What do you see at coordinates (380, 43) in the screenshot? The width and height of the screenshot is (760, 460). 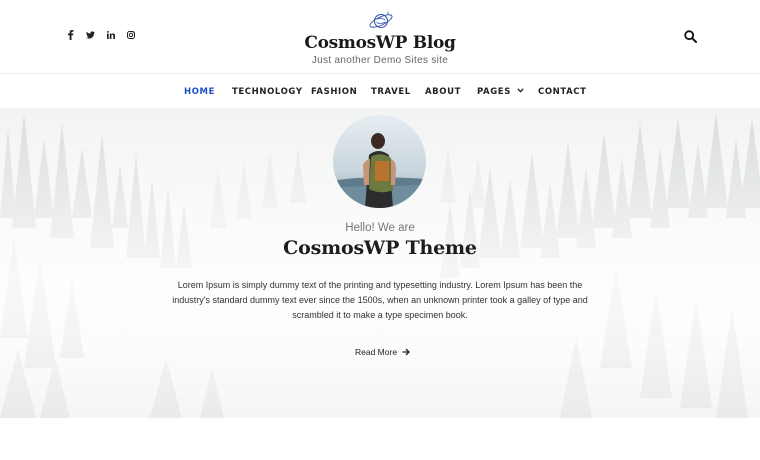 I see `site-title: CosmosWP Blog` at bounding box center [380, 43].